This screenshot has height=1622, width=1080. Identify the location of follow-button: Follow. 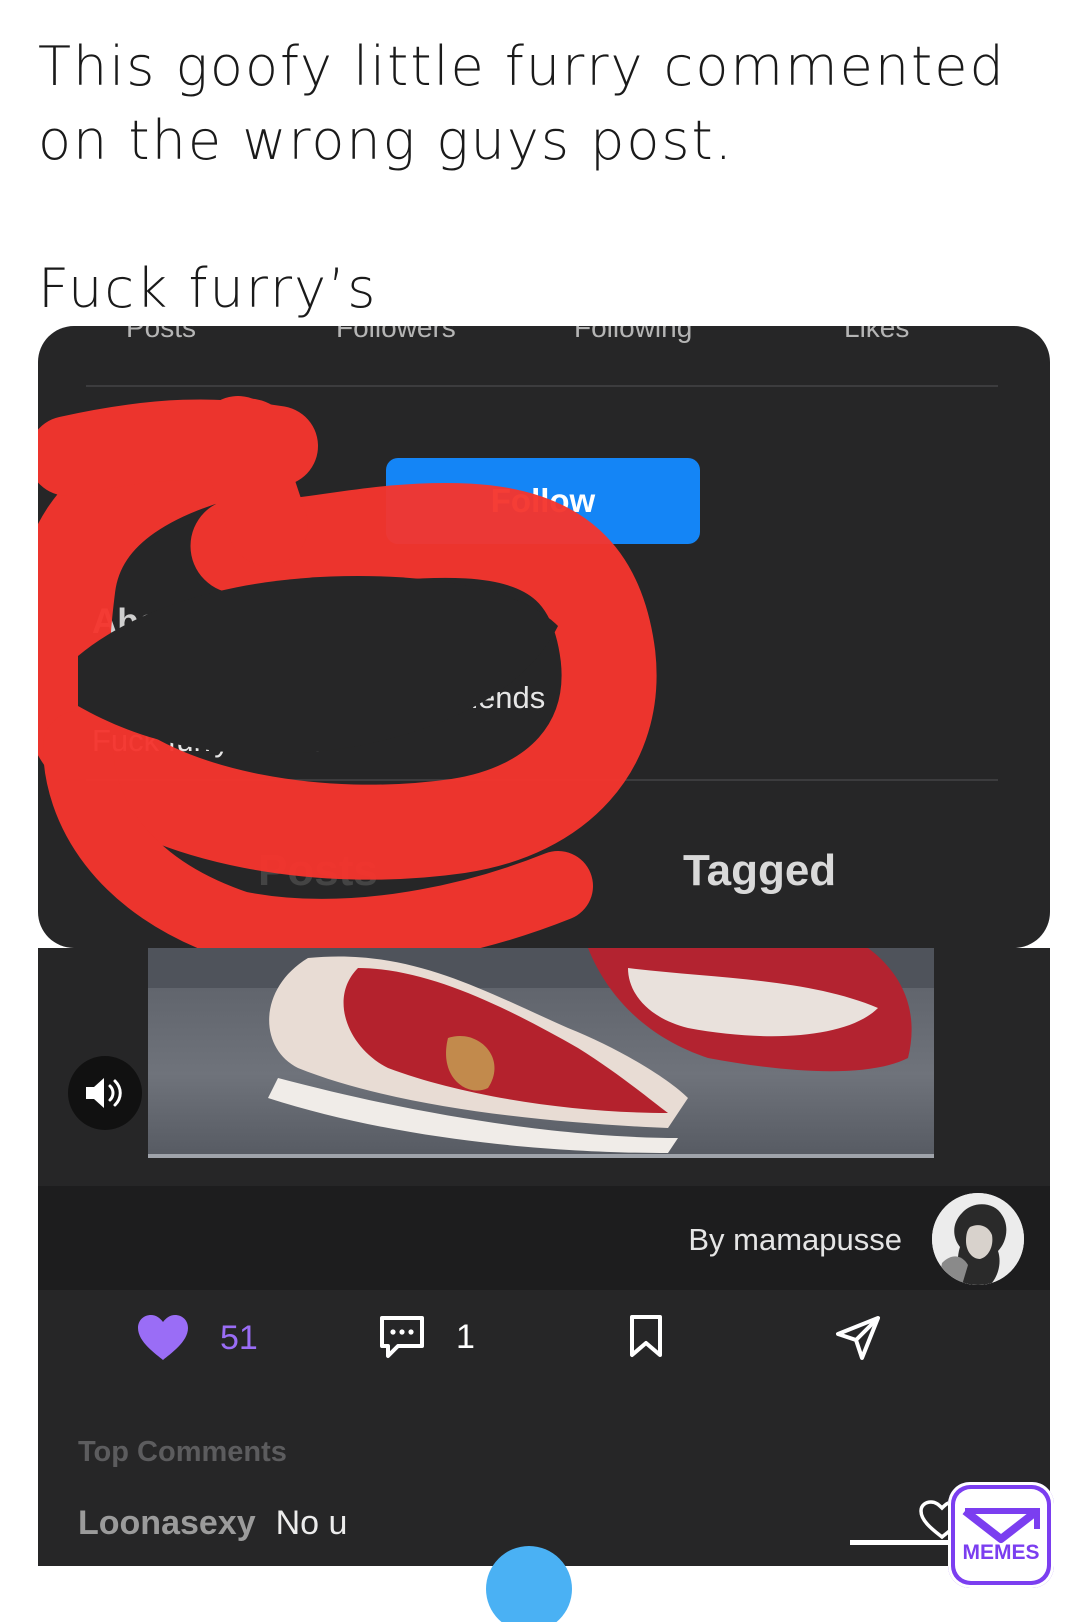
(543, 501).